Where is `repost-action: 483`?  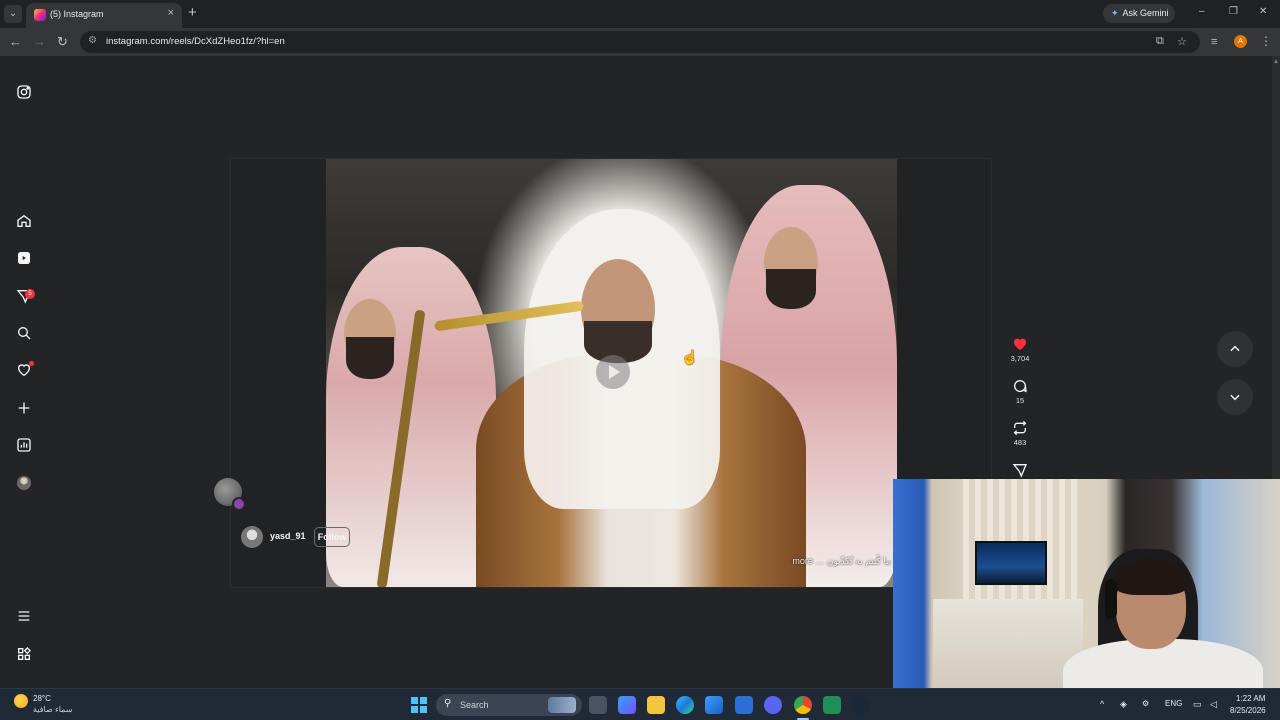
repost-action: 483 is located at coordinates (1020, 433).